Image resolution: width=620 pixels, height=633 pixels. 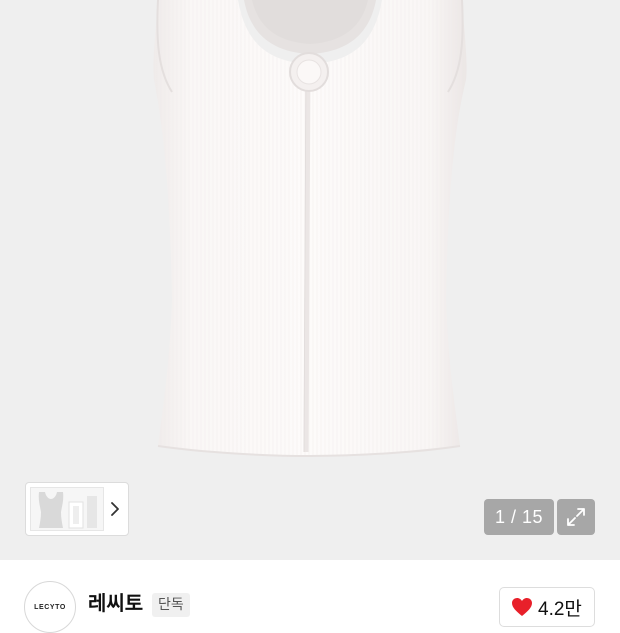 I want to click on thumbnail-image, so click(x=67, y=509).